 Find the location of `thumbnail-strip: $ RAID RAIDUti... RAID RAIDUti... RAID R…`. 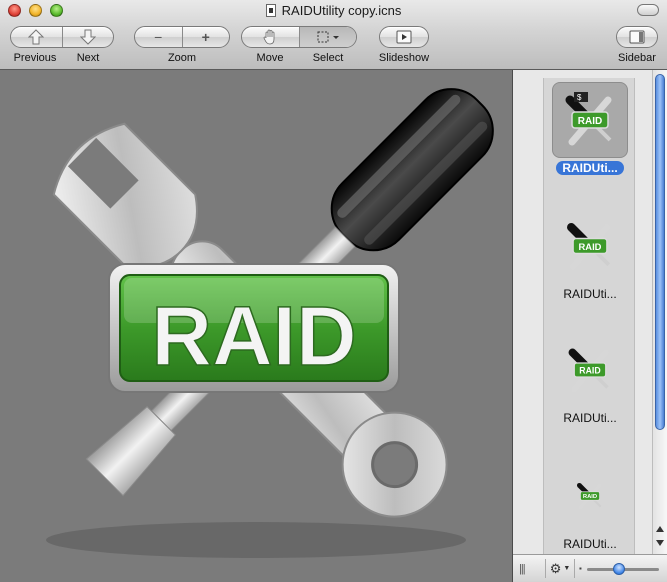

thumbnail-strip: $ RAID RAIDUti... RAID RAIDUti... RAID R… is located at coordinates (589, 316).